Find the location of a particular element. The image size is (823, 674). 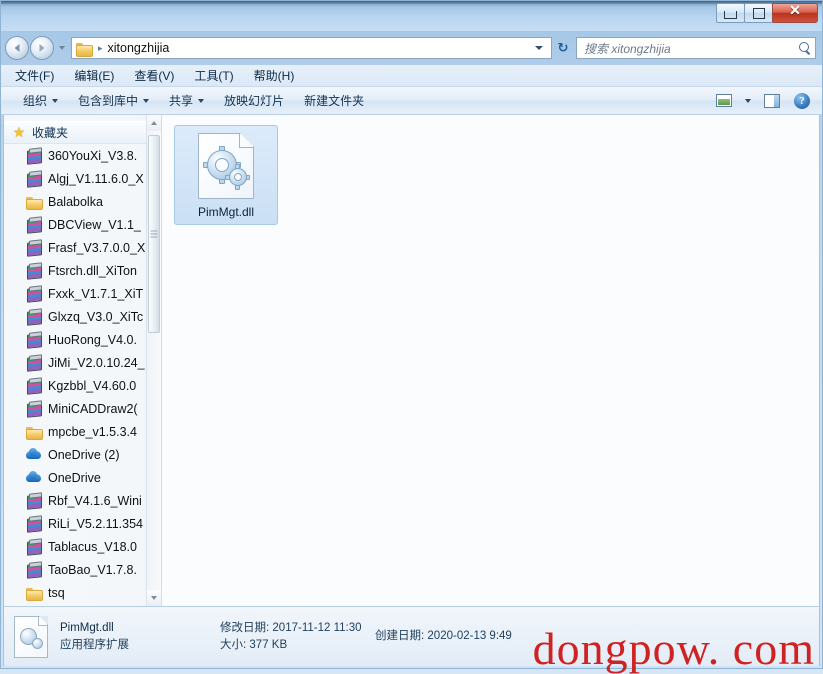

recent-pages-dropdown is located at coordinates (61, 48).